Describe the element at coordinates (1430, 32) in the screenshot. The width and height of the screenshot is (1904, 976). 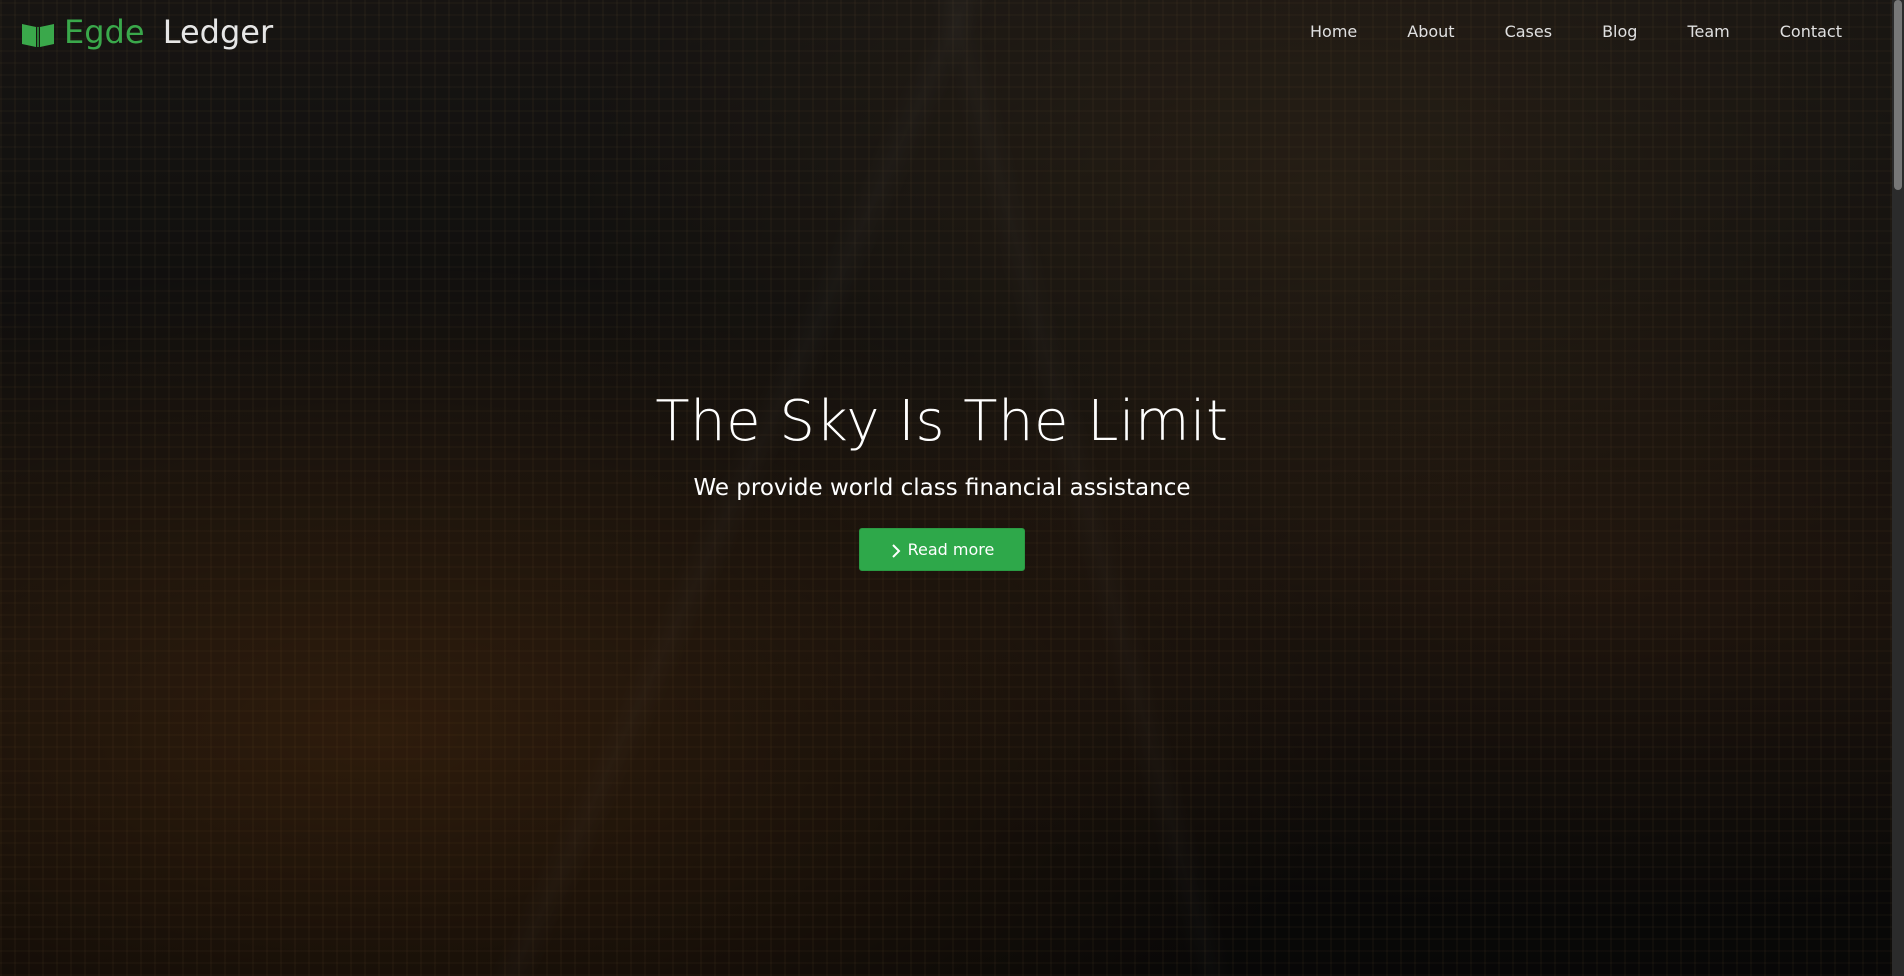
I see `nav-item-about: About` at that location.